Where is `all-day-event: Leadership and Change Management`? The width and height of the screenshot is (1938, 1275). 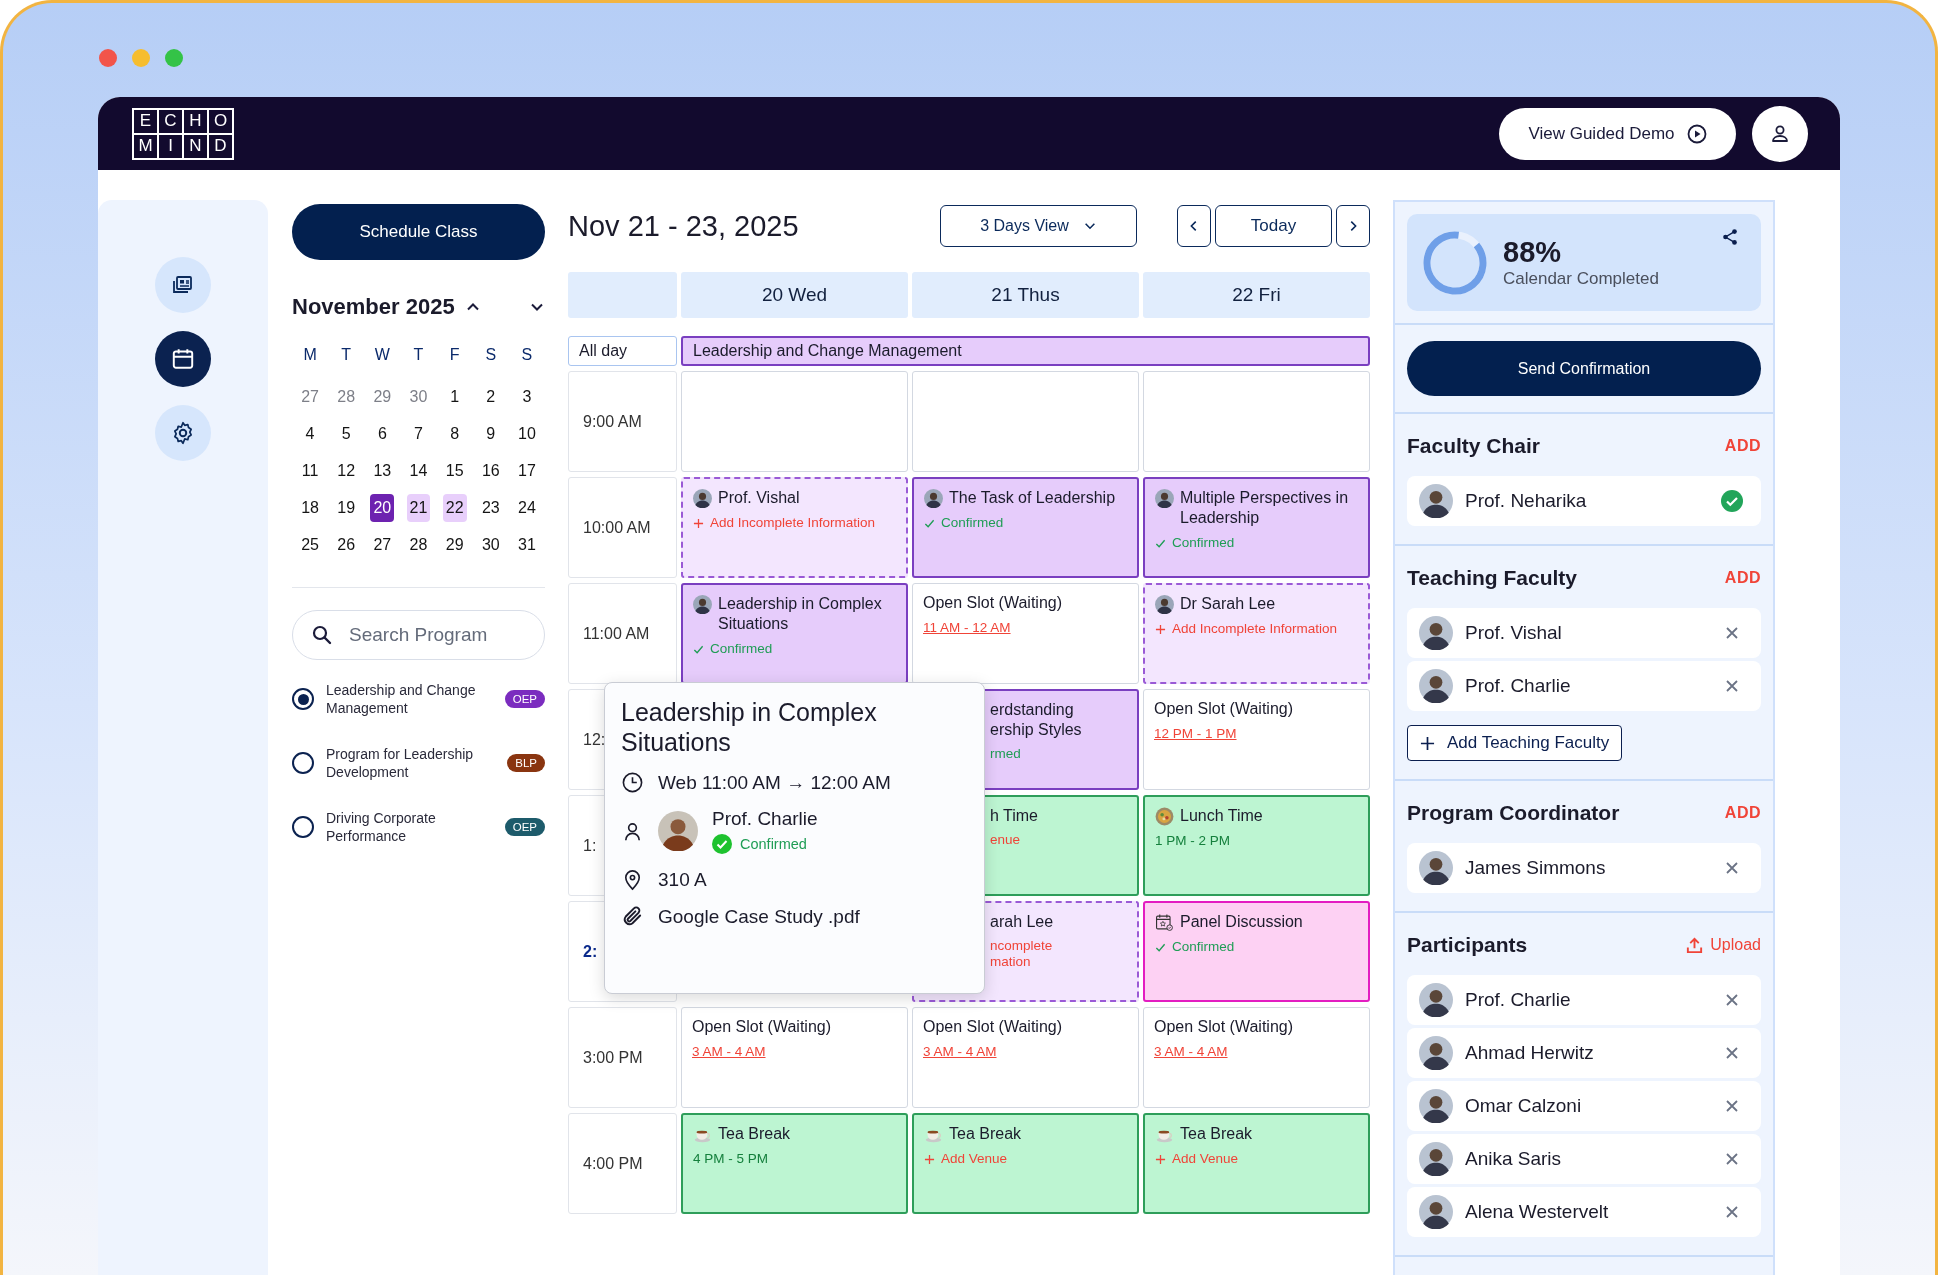 all-day-event: Leadership and Change Management is located at coordinates (1025, 351).